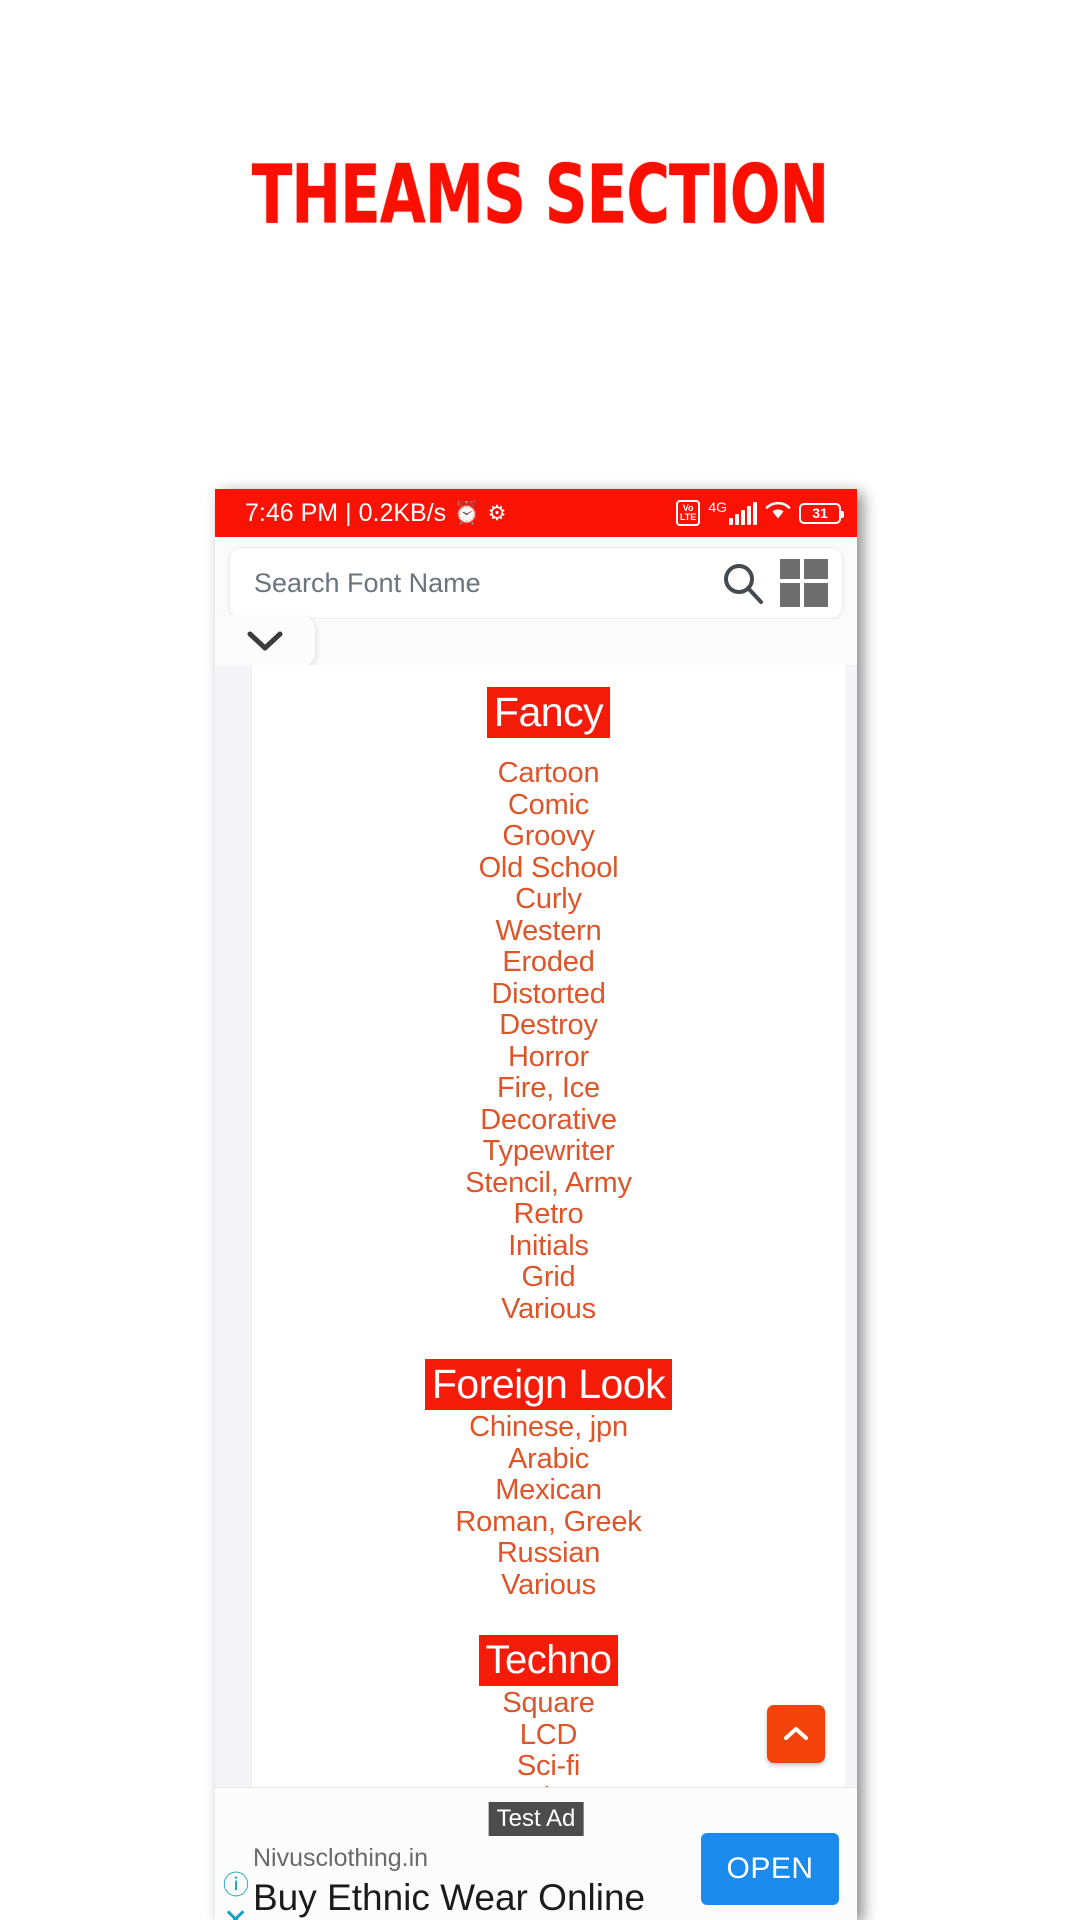  What do you see at coordinates (497, 513) in the screenshot?
I see `gear-icon: ⚙` at bounding box center [497, 513].